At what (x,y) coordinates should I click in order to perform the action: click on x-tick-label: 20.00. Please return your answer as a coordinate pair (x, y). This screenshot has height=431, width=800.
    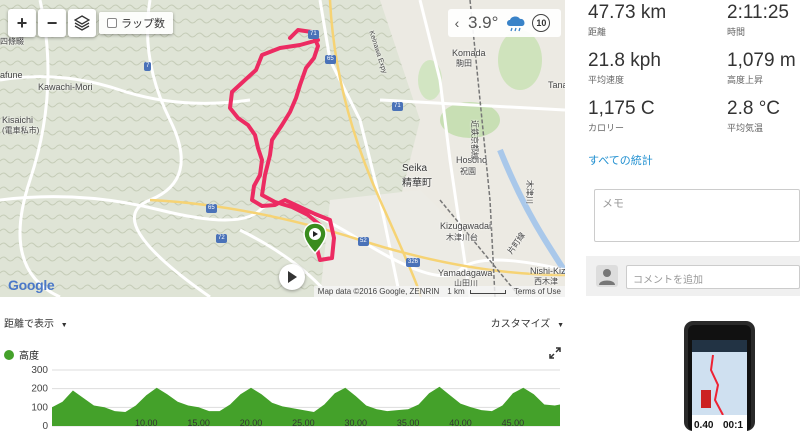
    Looking at the image, I should click on (251, 423).